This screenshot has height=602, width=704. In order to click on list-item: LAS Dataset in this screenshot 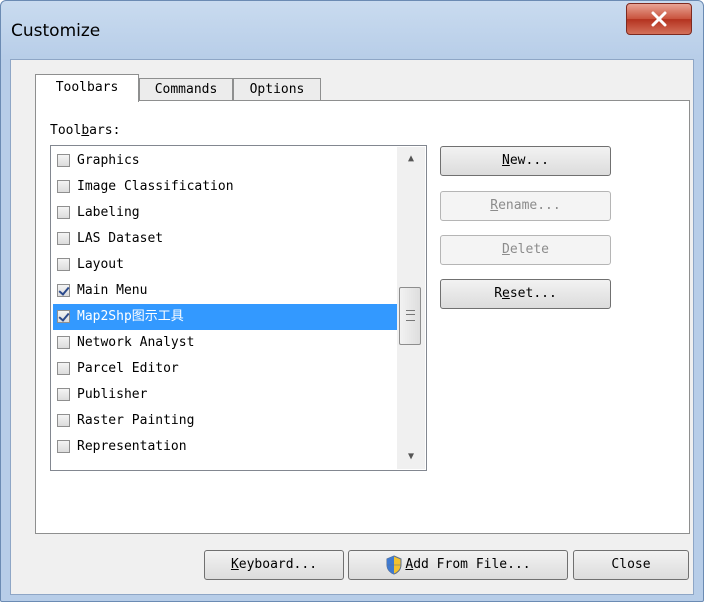, I will do `click(225, 239)`.